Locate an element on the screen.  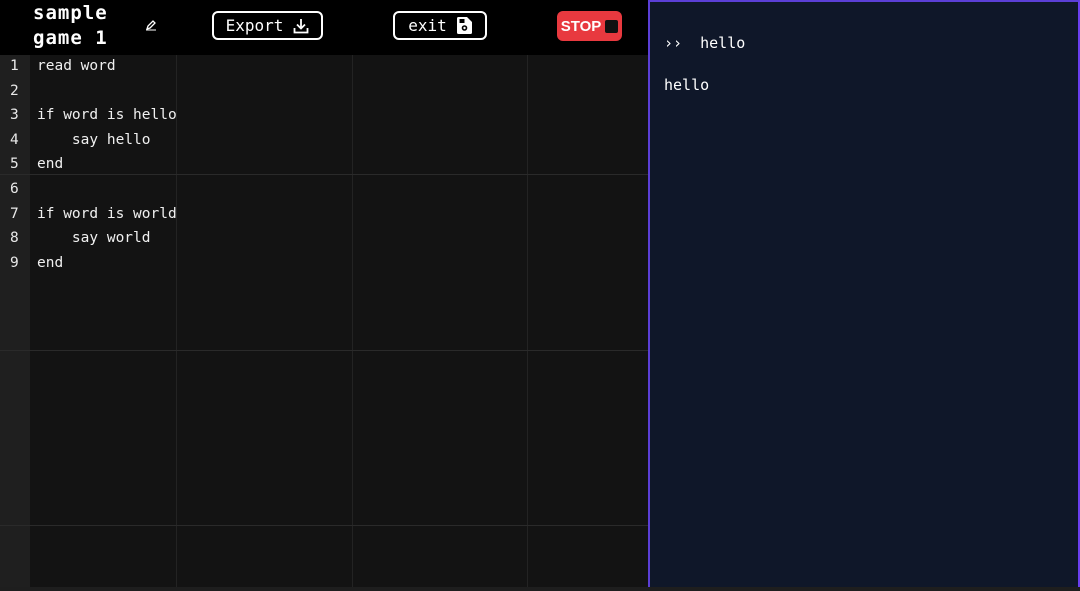
save-file-icon is located at coordinates (464, 25).